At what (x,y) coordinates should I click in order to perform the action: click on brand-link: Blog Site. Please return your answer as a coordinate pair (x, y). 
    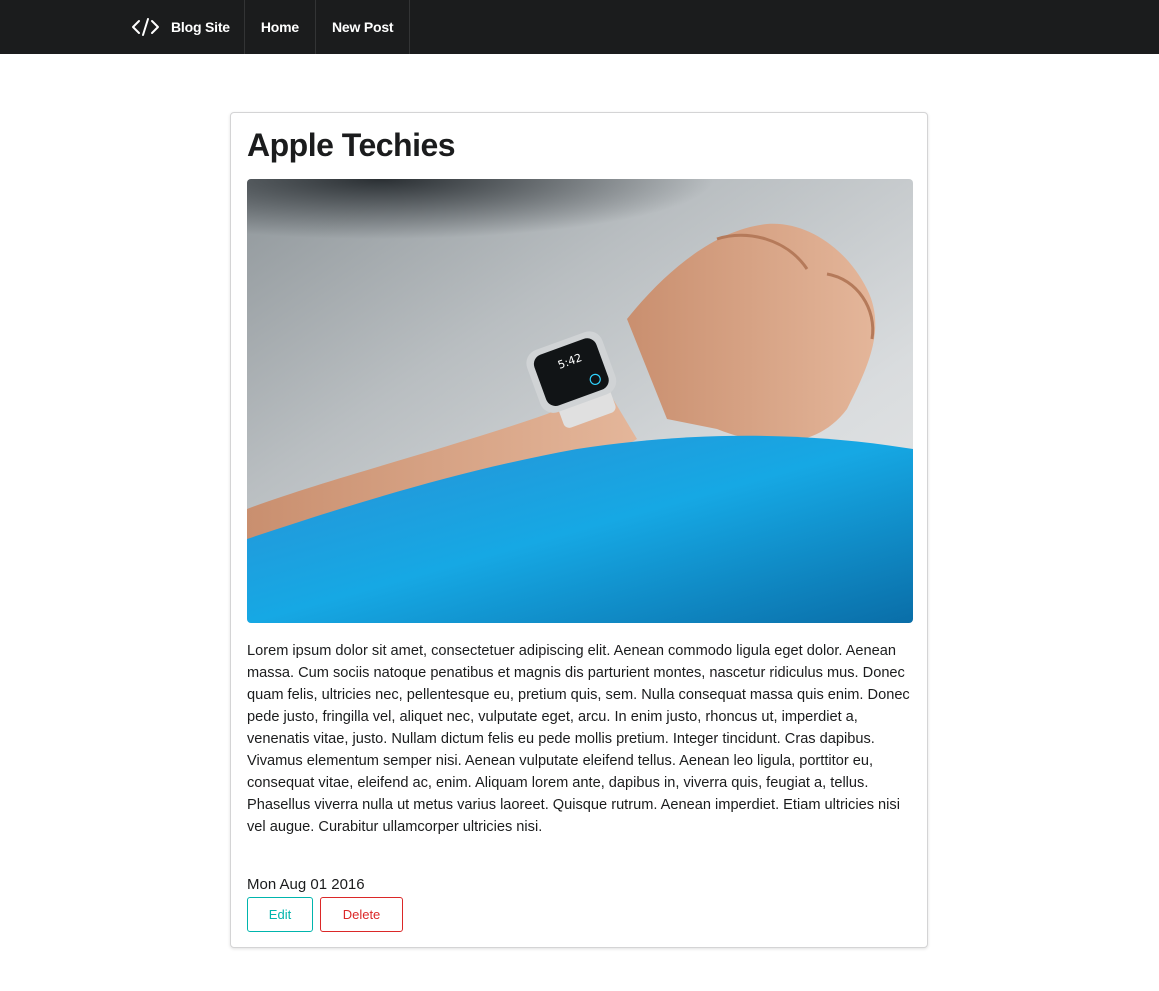
    Looking at the image, I should click on (180, 27).